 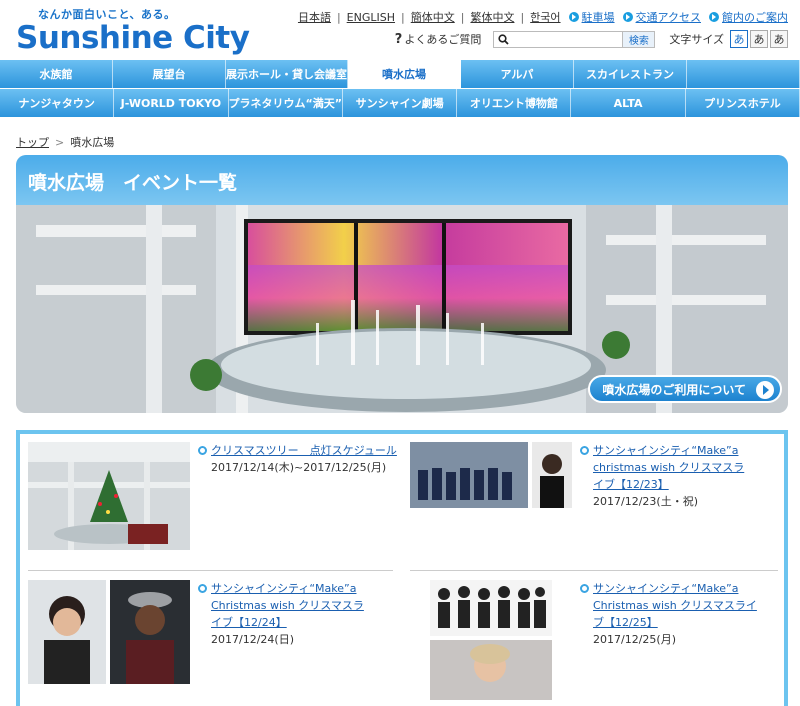 What do you see at coordinates (92, 142) in the screenshot?
I see `breadcrumb-current: 噴水広場` at bounding box center [92, 142].